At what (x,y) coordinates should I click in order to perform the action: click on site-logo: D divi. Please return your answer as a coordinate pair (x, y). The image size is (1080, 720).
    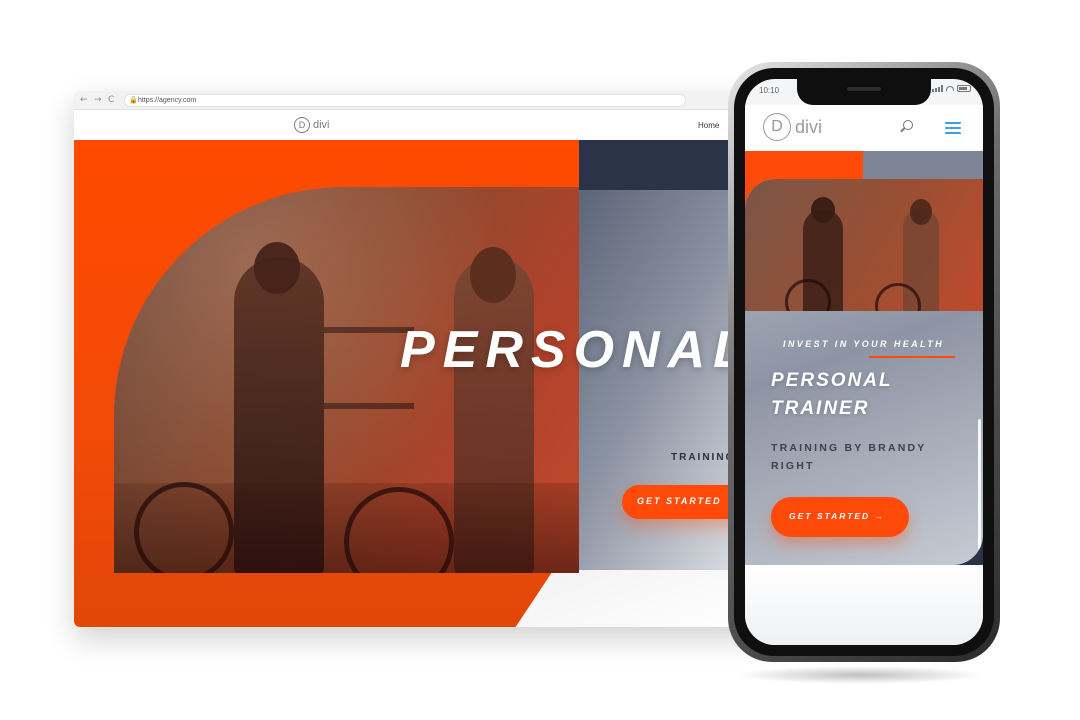
    Looking at the image, I should click on (312, 125).